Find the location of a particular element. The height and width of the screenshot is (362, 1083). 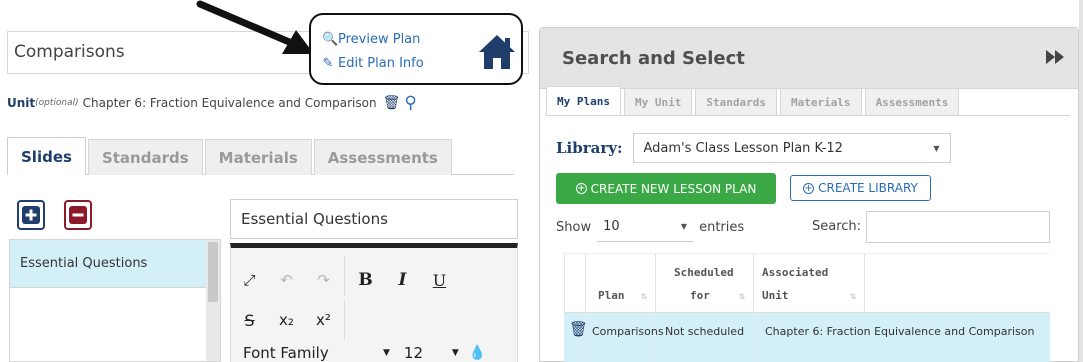

binoculars-icon: 🔍 is located at coordinates (330, 39).